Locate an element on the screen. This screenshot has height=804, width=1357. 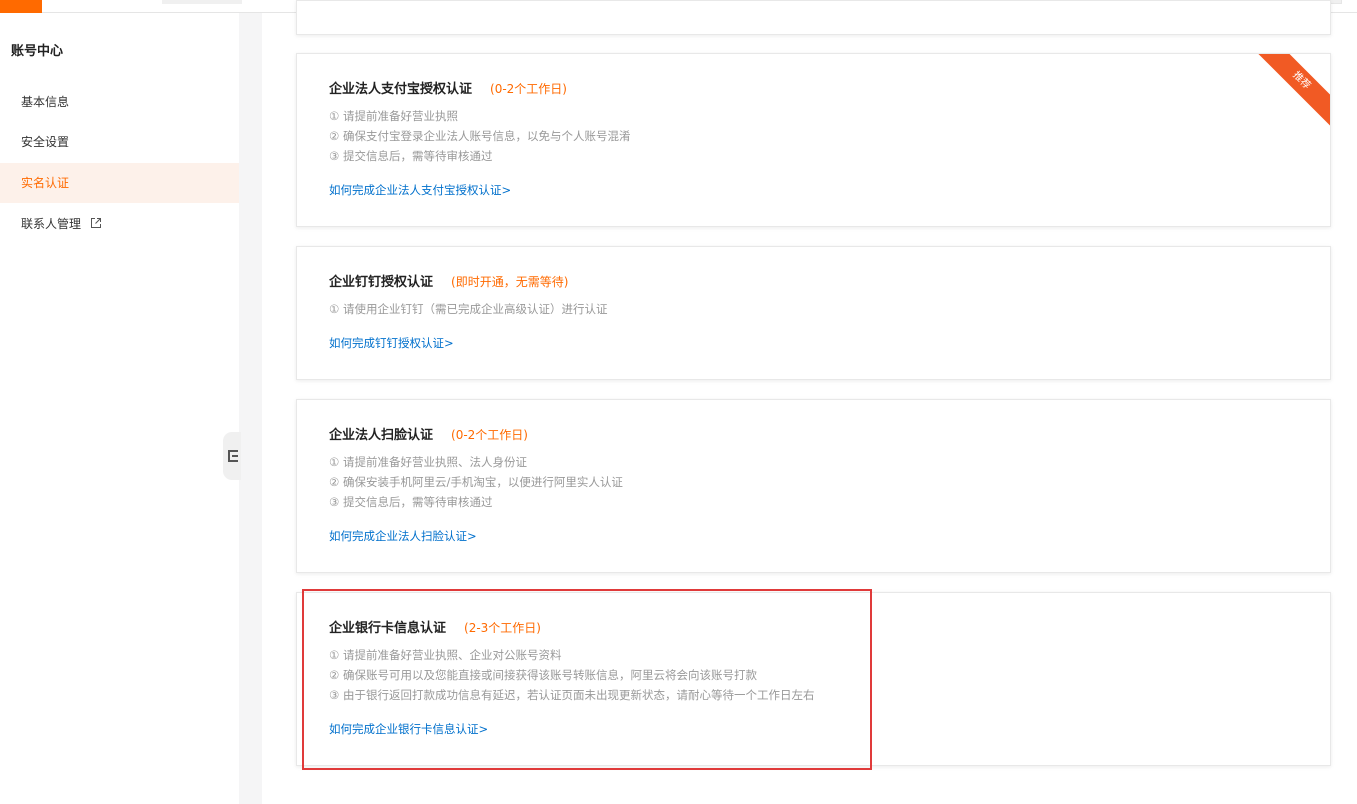
card-title: 企业法人支付宝授权认证 is located at coordinates (401, 89).